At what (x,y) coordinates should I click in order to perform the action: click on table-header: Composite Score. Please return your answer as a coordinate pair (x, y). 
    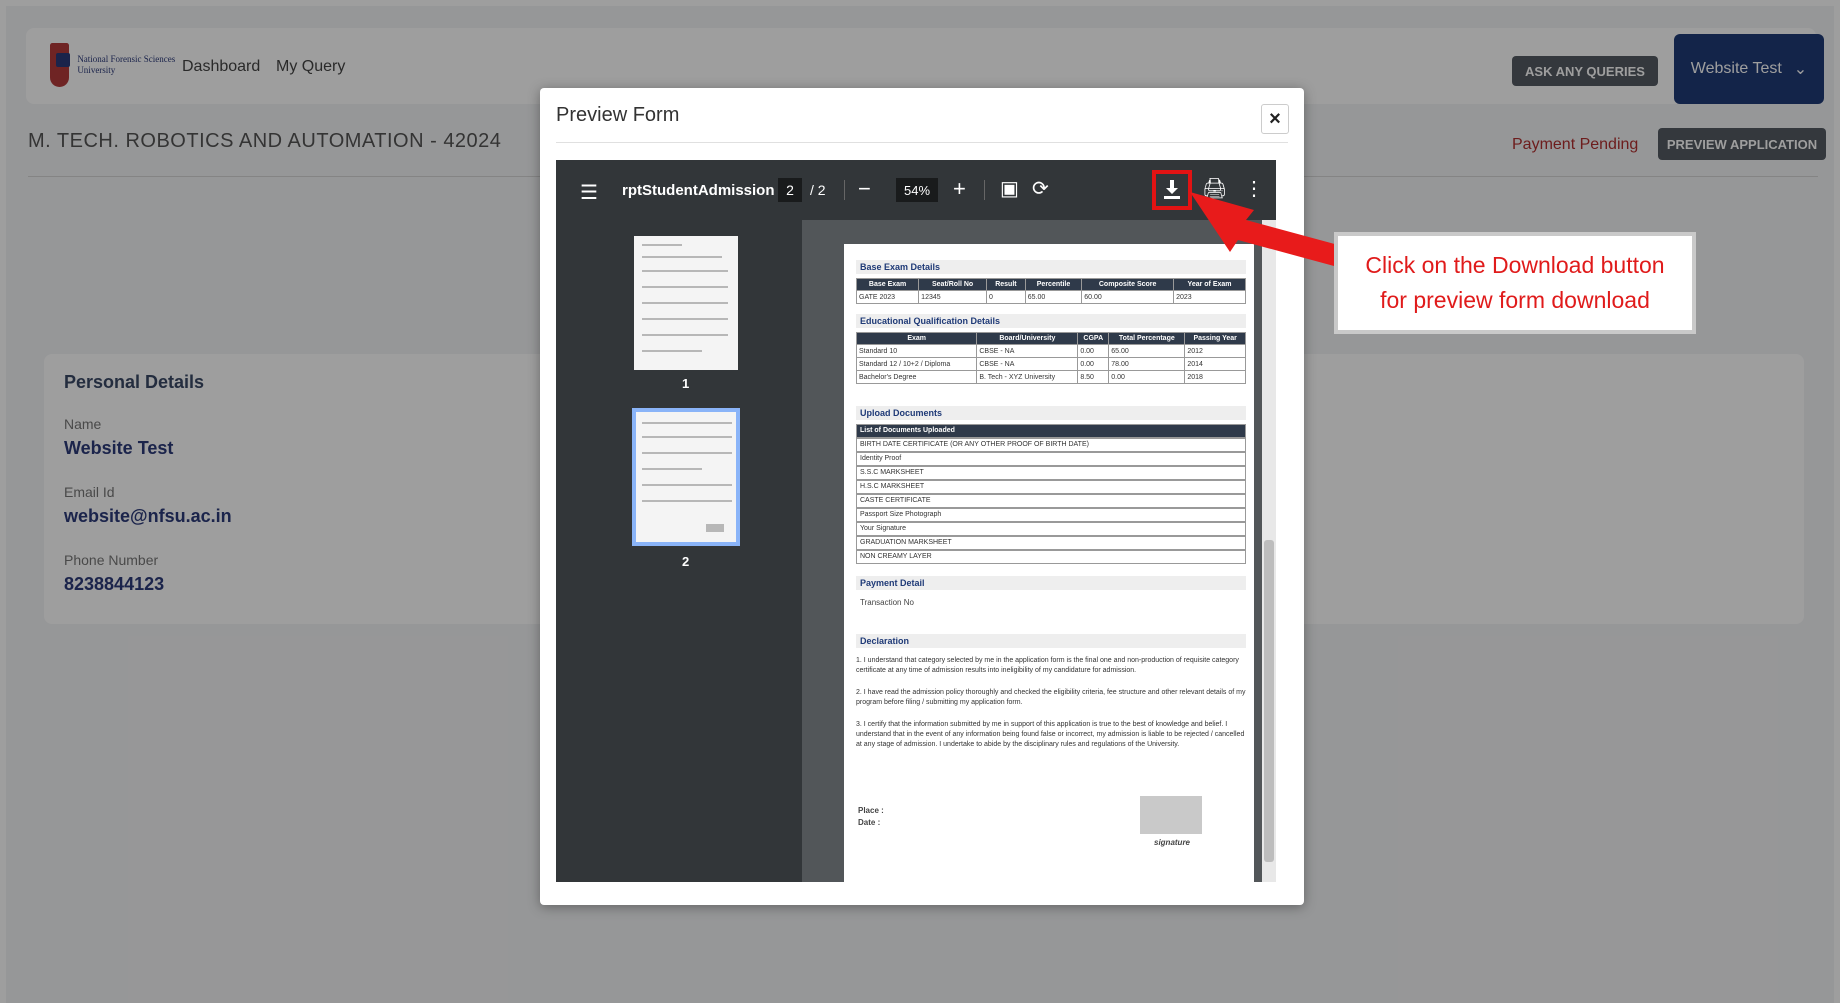
    Looking at the image, I should click on (1128, 284).